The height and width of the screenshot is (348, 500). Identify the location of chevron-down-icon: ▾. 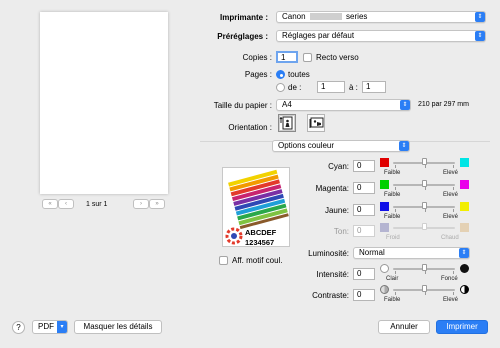
(62, 327).